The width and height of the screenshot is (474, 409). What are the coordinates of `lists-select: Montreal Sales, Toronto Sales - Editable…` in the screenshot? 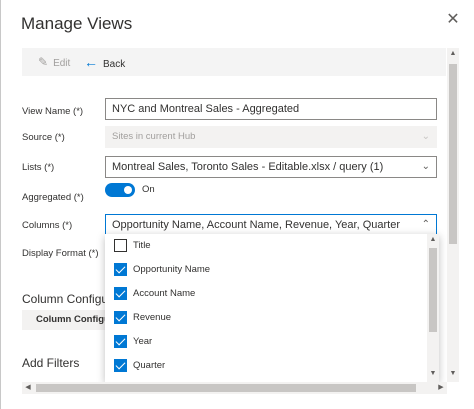 It's located at (271, 167).